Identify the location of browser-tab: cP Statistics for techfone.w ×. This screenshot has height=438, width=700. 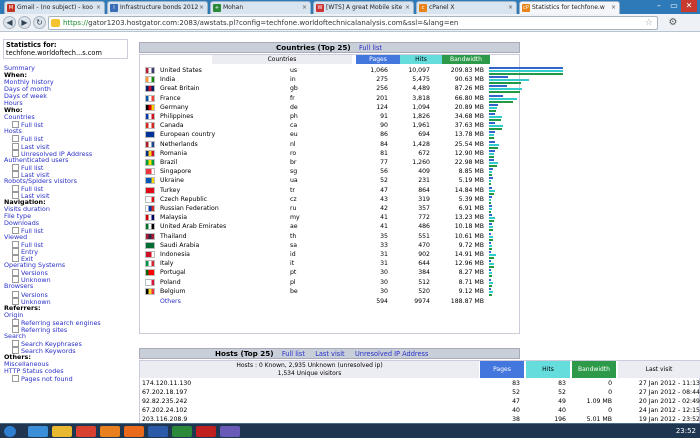
(569, 7).